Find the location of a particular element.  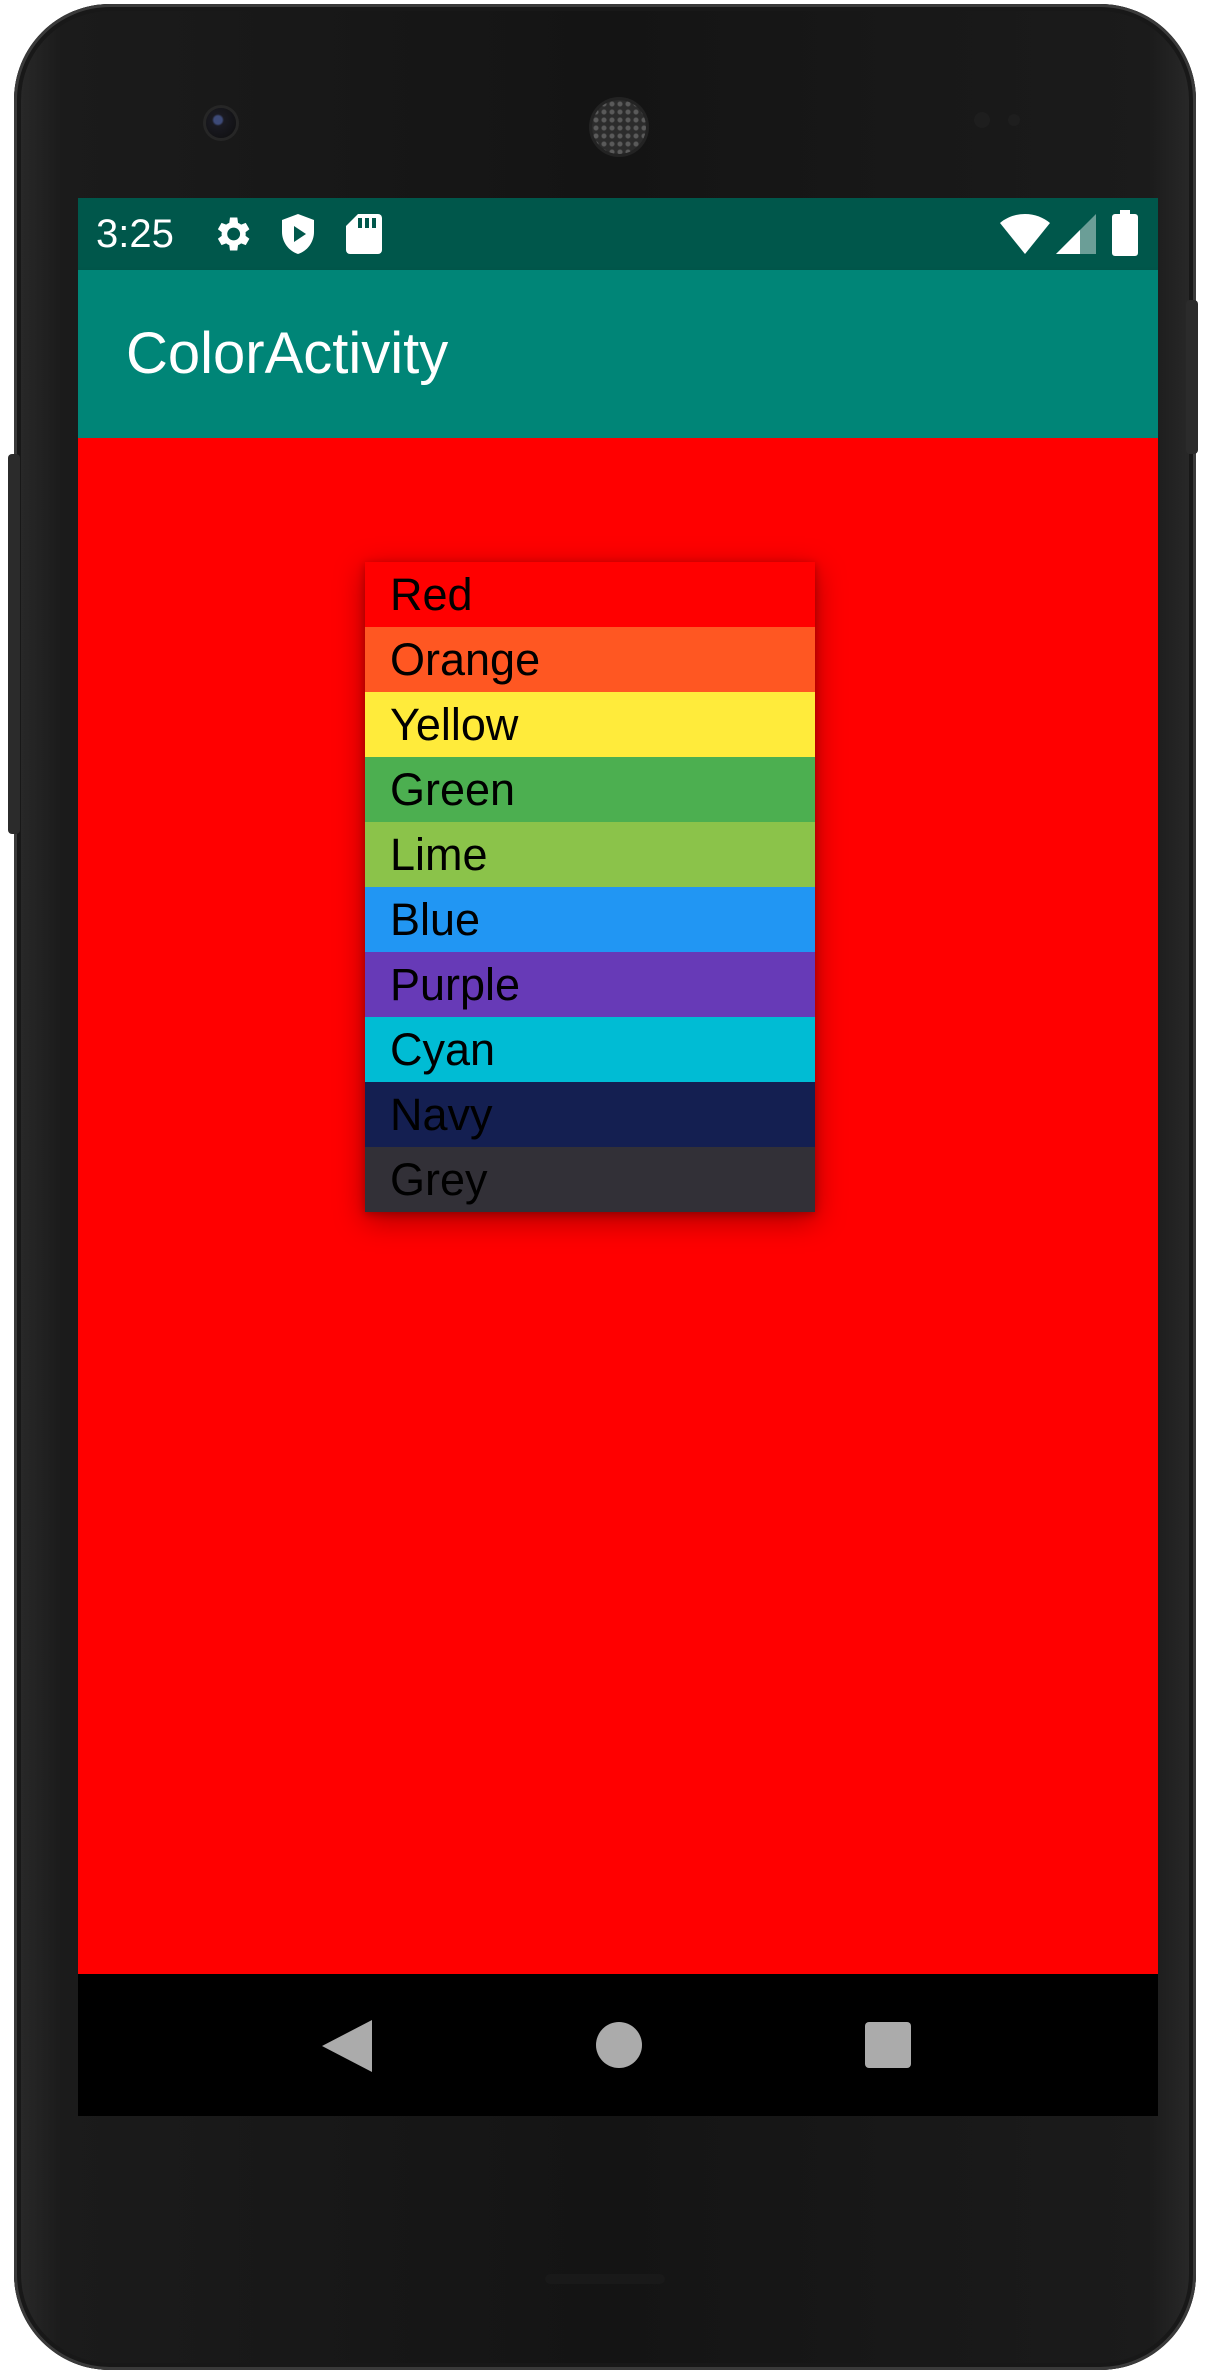

battery-icon is located at coordinates (1125, 235).